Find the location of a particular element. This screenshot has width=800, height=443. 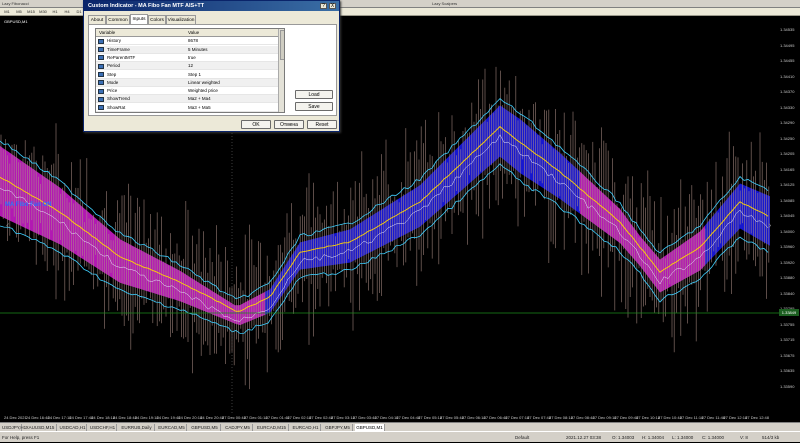

grid-scrollbar is located at coordinates (281, 70).